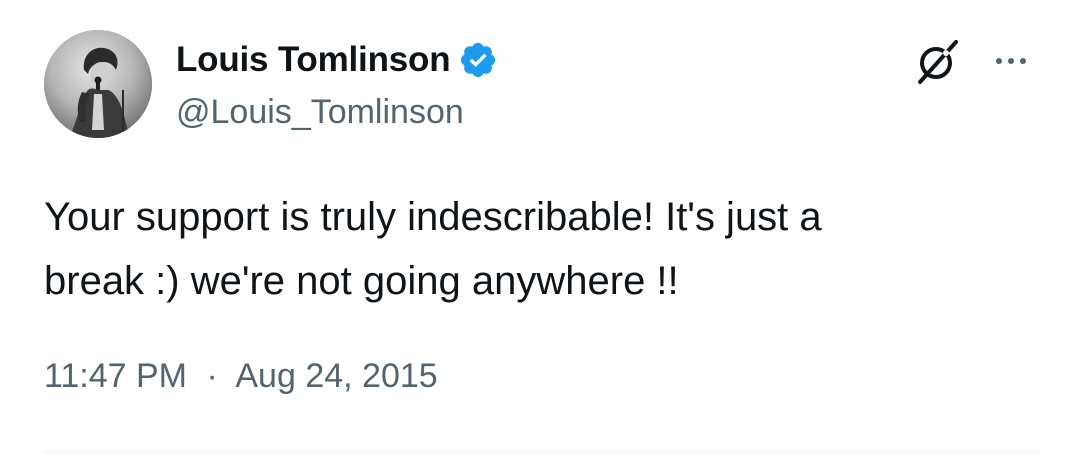 The image size is (1080, 461). Describe the element at coordinates (313, 60) in the screenshot. I see `display-name: Louis Tomlinson` at that location.